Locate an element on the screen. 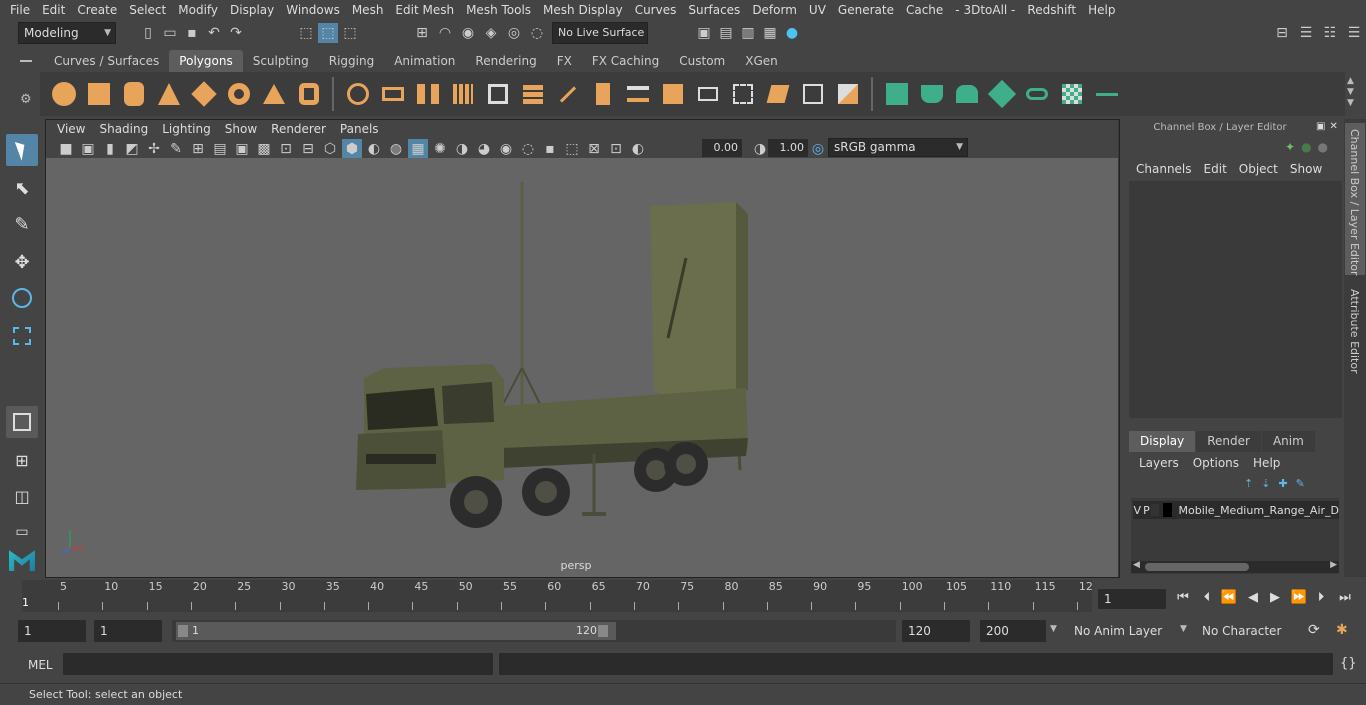  menu-redshift: Redshift is located at coordinates (1051, 10).